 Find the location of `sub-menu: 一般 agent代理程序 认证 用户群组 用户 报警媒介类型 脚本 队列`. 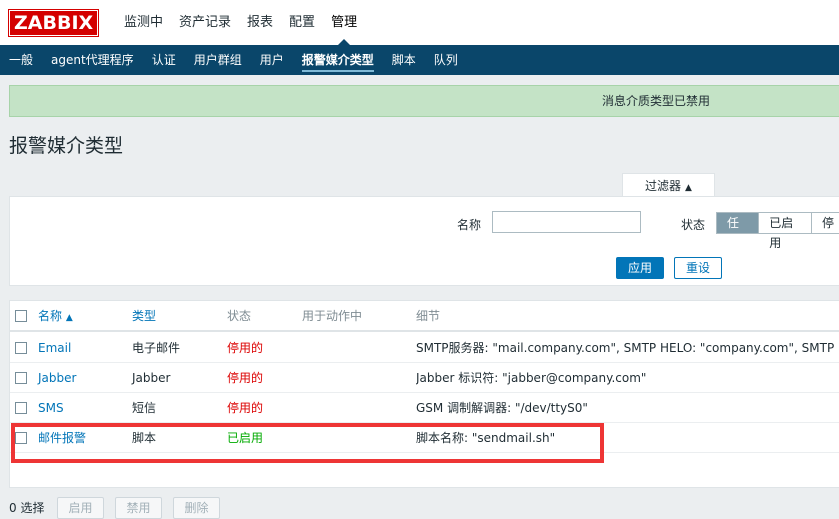

sub-menu: 一般 agent代理程序 认证 用户群组 用户 报警媒介类型 脚本 队列 is located at coordinates (419, 60).